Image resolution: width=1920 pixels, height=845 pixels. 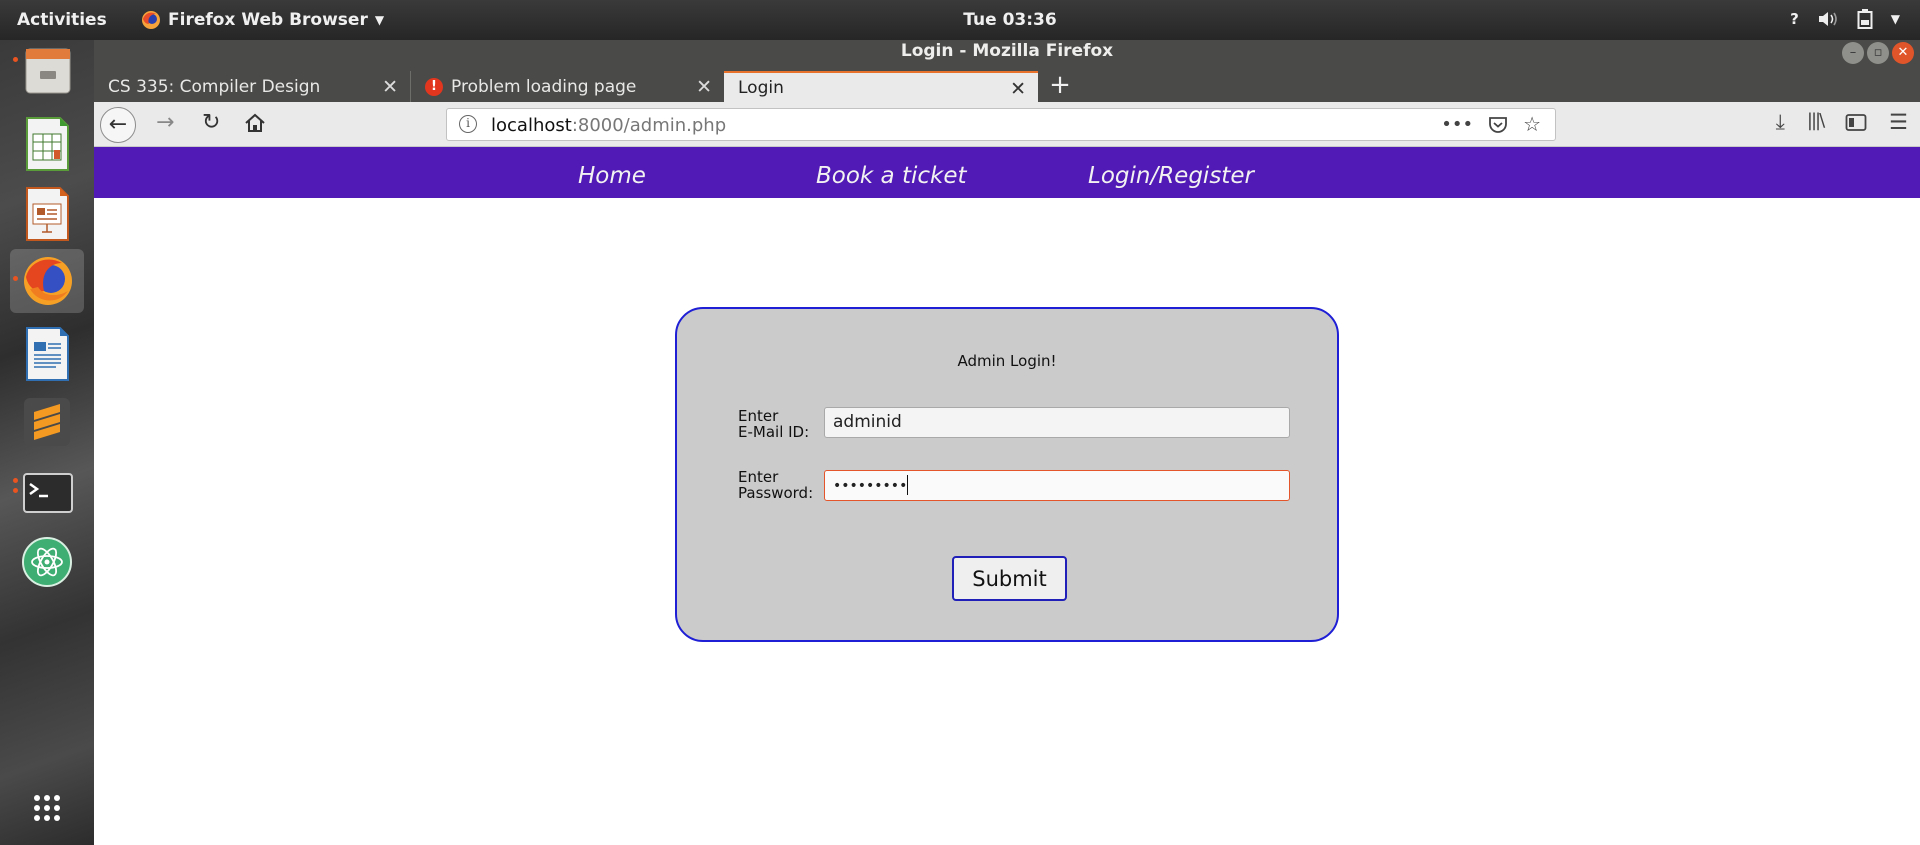 I want to click on terminal-icon, so click(x=48, y=493).